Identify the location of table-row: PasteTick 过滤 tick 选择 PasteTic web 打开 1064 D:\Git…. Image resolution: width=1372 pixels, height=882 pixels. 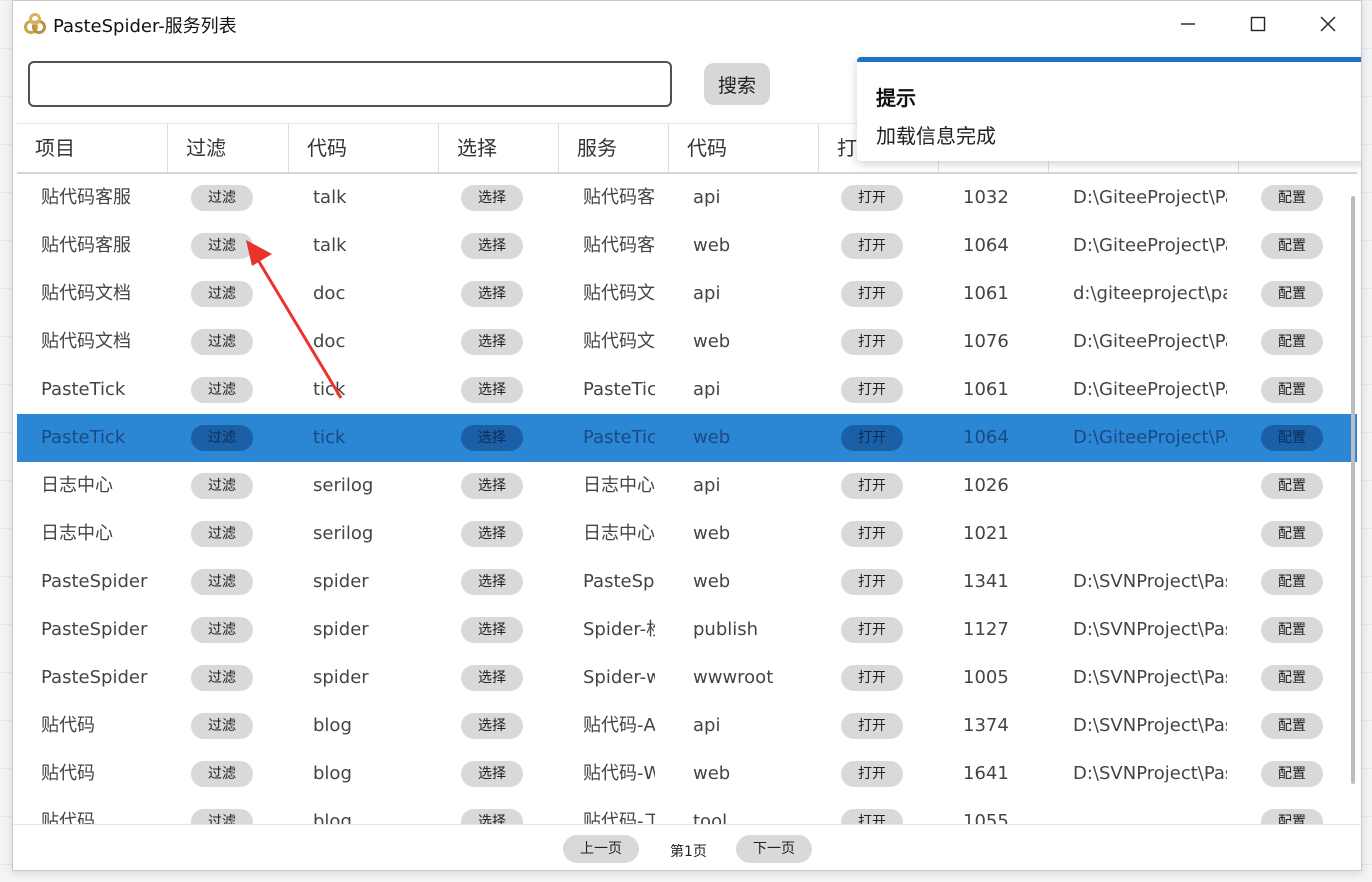
(687, 438).